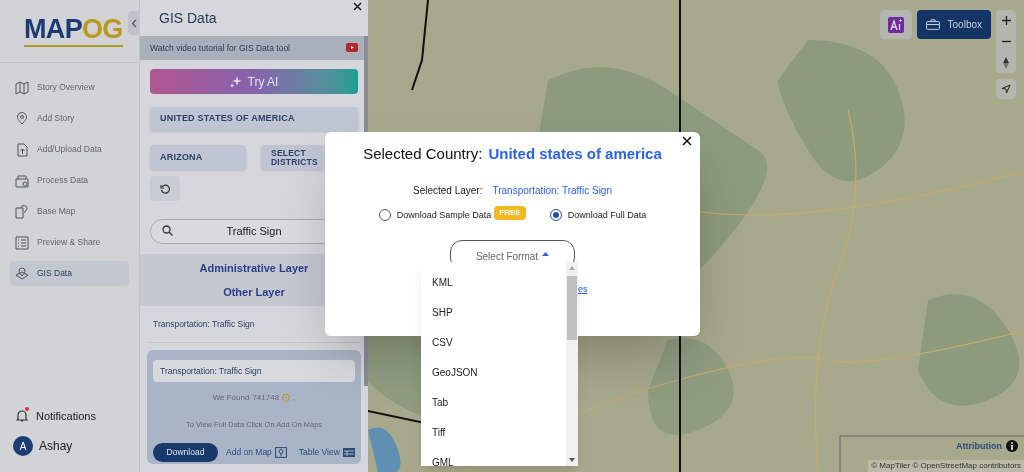  Describe the element at coordinates (188, 18) in the screenshot. I see `panel-title: GIS Data` at that location.